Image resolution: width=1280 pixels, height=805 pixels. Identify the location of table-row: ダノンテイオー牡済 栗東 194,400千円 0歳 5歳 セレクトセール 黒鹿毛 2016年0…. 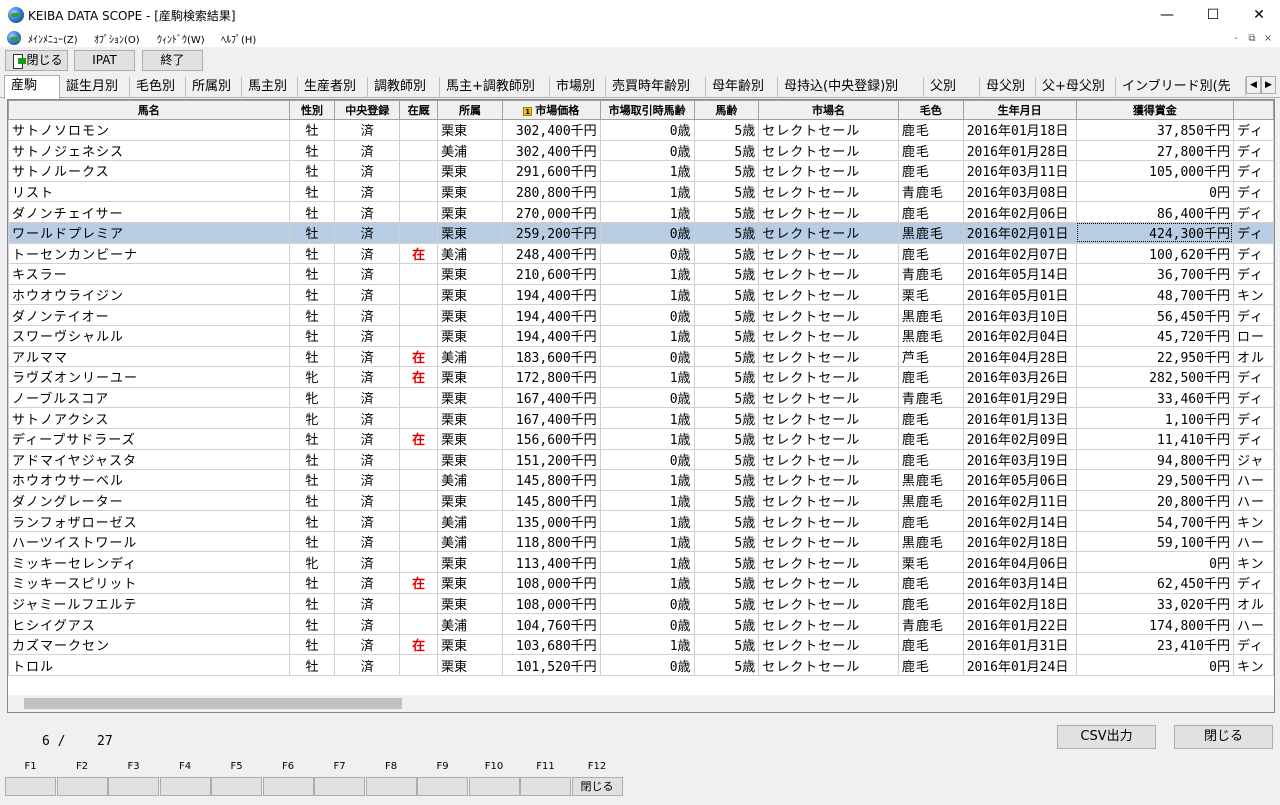
(641, 315).